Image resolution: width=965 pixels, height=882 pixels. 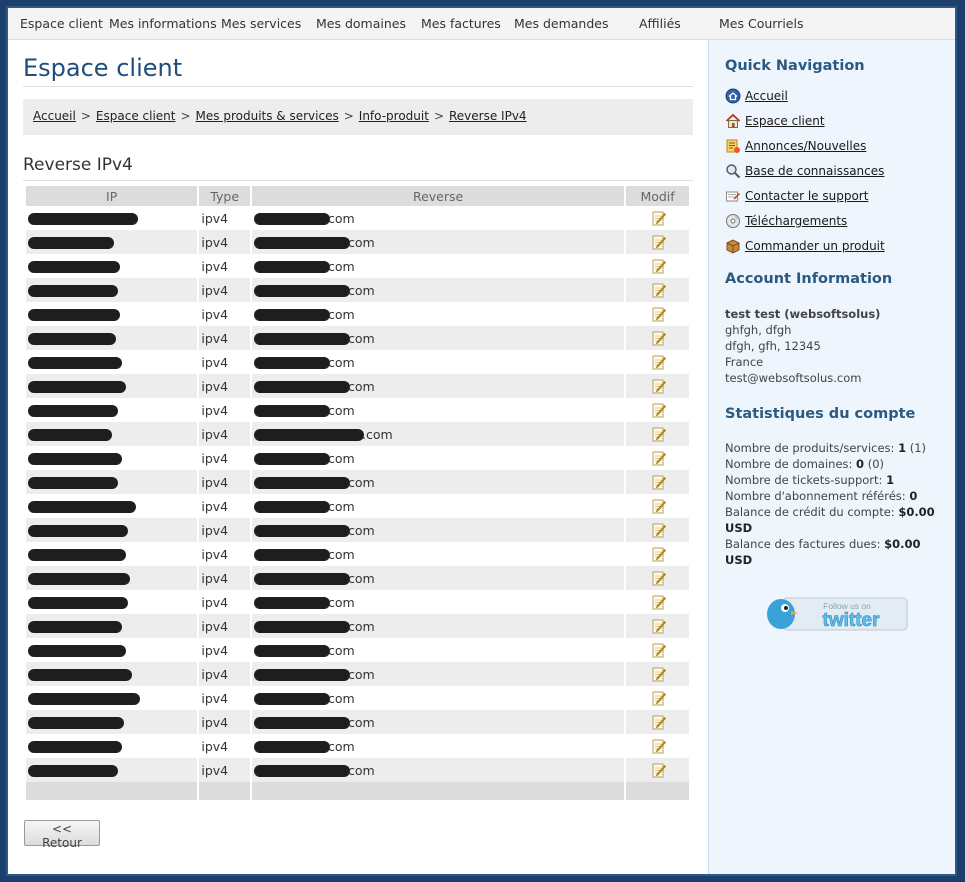 I want to click on quick-nav-contacter-support: Contacter le support, so click(x=796, y=196).